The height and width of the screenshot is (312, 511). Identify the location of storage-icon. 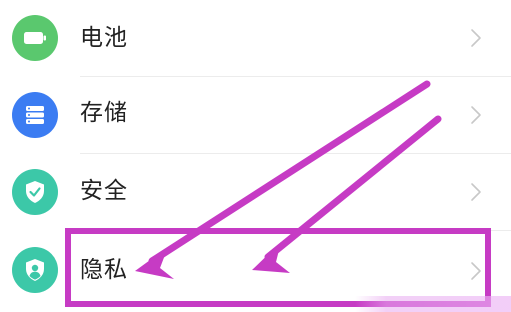
(35, 115).